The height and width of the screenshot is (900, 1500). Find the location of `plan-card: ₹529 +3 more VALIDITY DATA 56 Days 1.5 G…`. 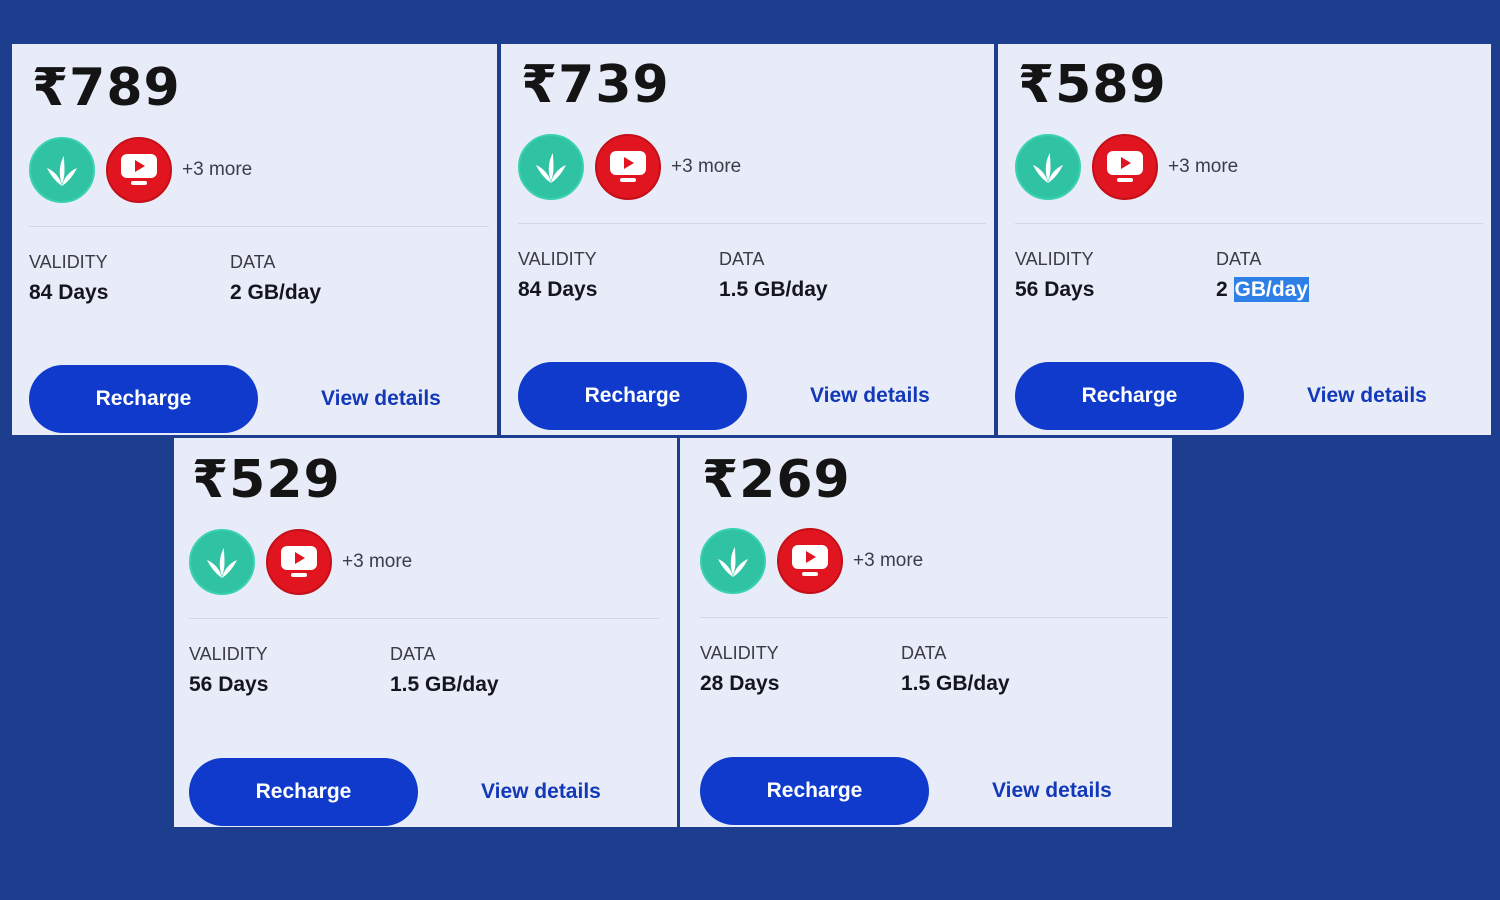

plan-card: ₹529 +3 more VALIDITY DATA 56 Days 1.5 G… is located at coordinates (425, 632).